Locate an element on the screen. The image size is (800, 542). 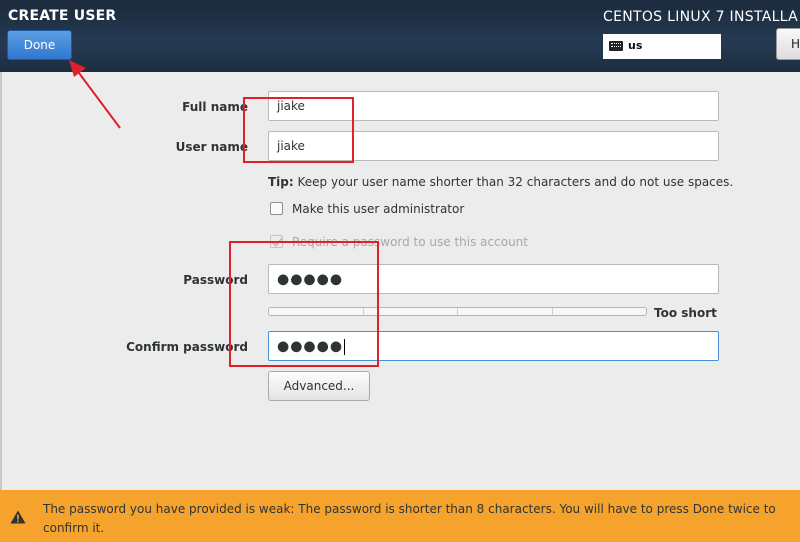
product-title: CENTOS LINUX 7 INSTALLA is located at coordinates (700, 17).